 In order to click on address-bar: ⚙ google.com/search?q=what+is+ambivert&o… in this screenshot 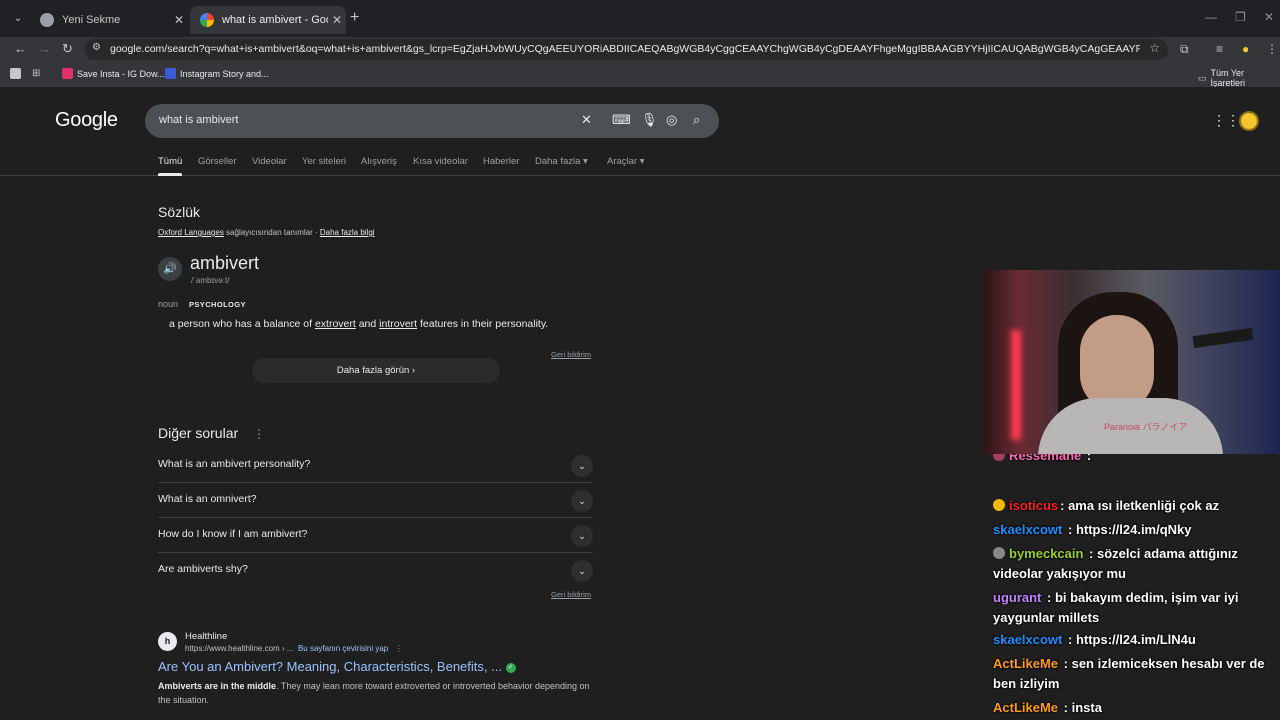, I will do `click(626, 49)`.